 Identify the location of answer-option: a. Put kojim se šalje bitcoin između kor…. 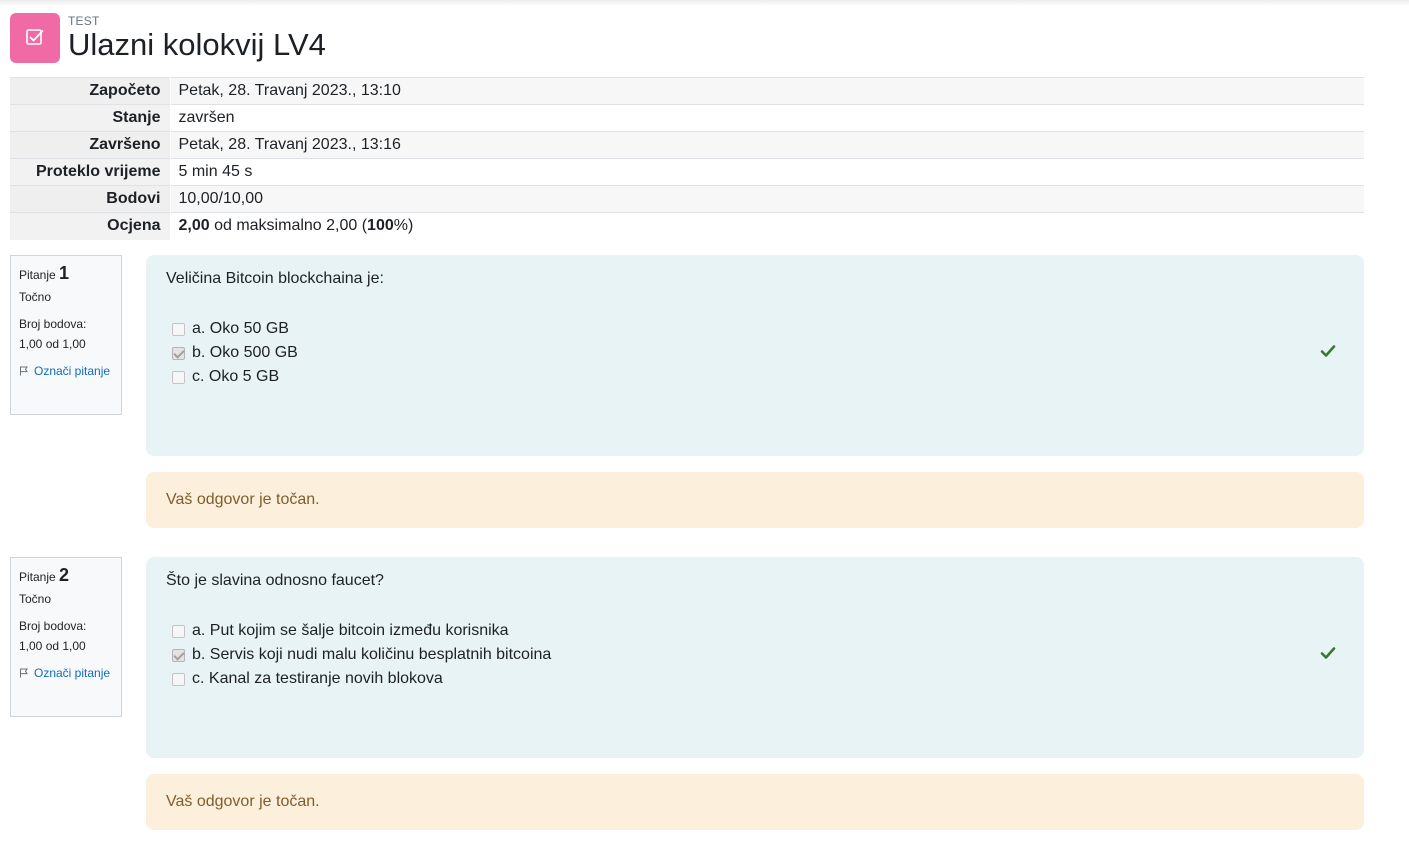
(758, 631).